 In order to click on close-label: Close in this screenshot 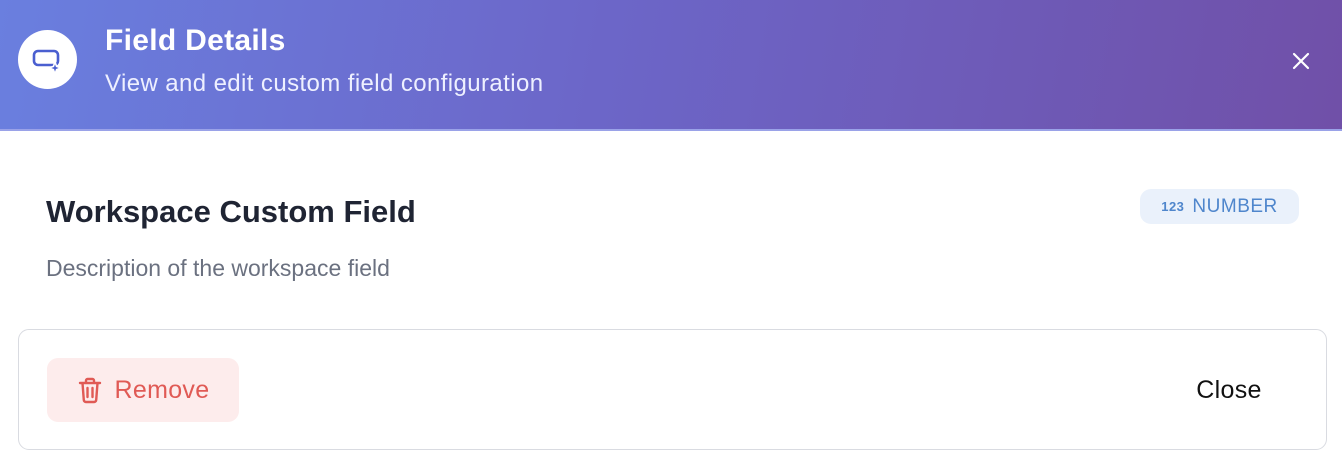, I will do `click(1229, 389)`.